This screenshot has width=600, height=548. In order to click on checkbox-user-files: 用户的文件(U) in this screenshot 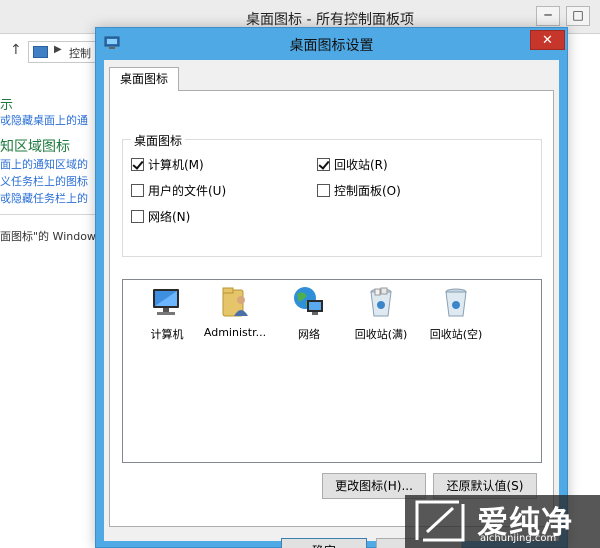, I will do `click(178, 190)`.